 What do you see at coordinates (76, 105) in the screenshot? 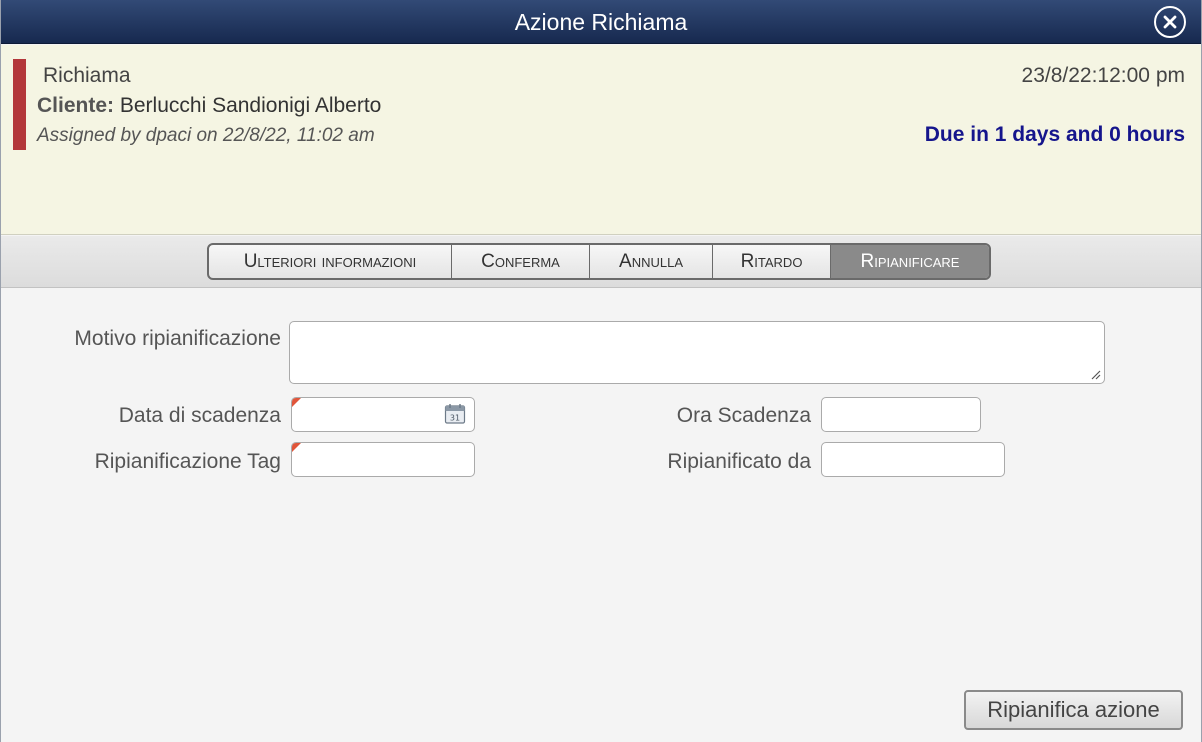
I see `client-label: Cliente:` at bounding box center [76, 105].